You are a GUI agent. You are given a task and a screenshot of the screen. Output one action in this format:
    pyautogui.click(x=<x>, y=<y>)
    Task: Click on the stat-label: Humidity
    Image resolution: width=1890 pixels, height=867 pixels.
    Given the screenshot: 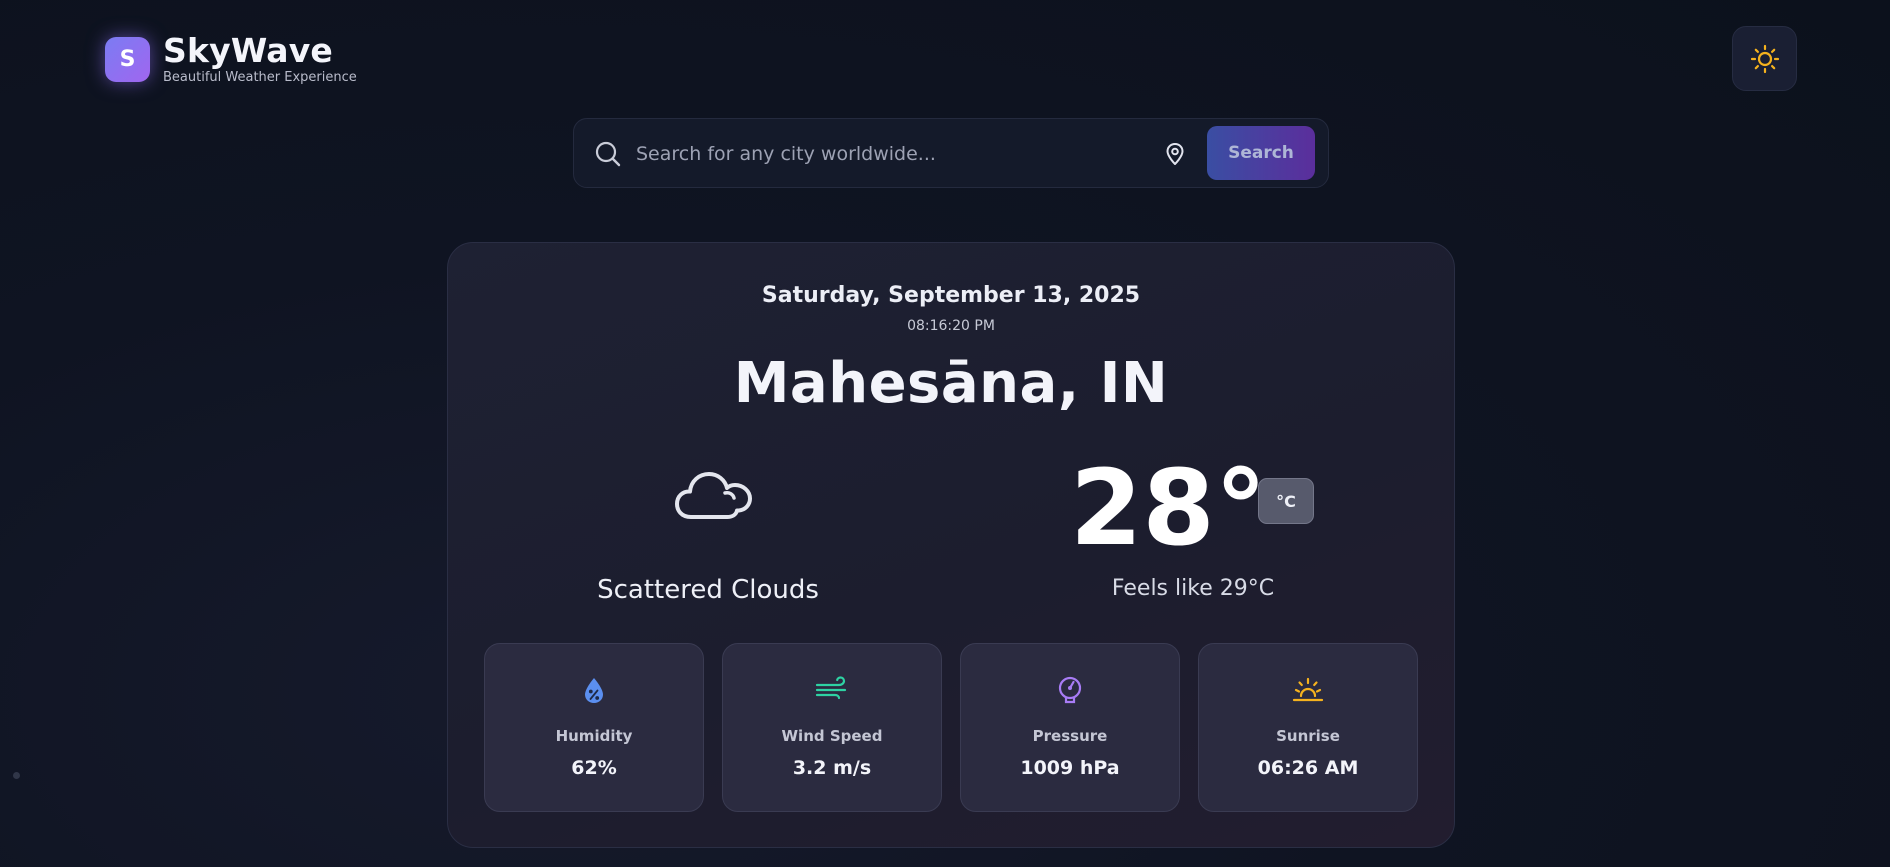 What is the action you would take?
    pyautogui.click(x=594, y=736)
    